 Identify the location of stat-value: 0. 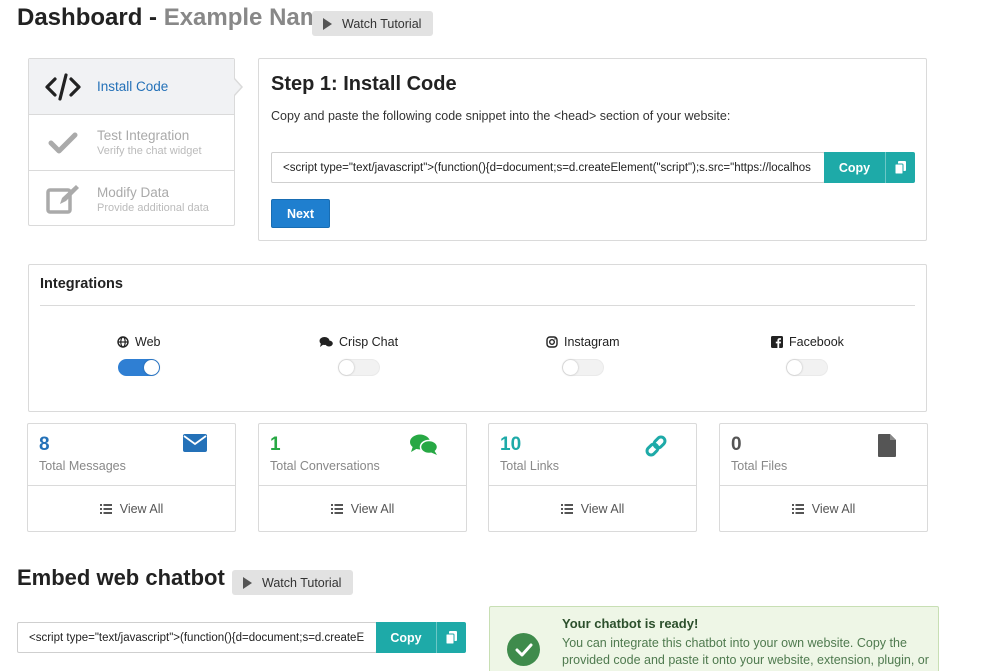
(736, 444).